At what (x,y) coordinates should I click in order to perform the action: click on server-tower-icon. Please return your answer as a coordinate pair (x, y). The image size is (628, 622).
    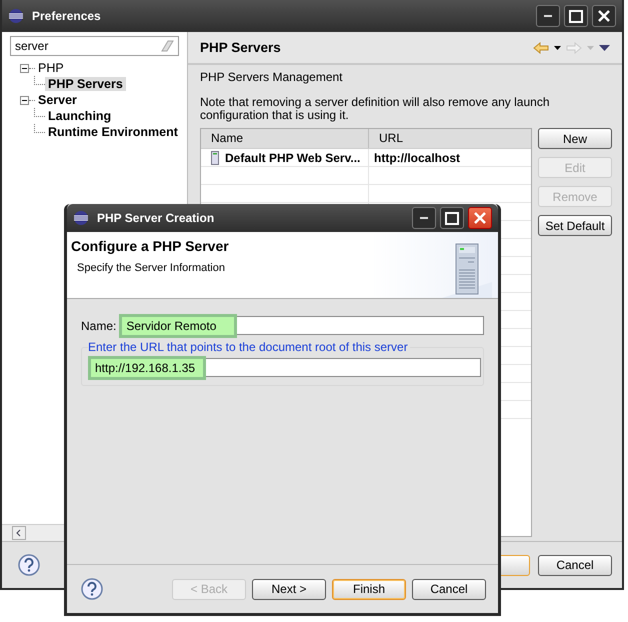
    Looking at the image, I should click on (467, 270).